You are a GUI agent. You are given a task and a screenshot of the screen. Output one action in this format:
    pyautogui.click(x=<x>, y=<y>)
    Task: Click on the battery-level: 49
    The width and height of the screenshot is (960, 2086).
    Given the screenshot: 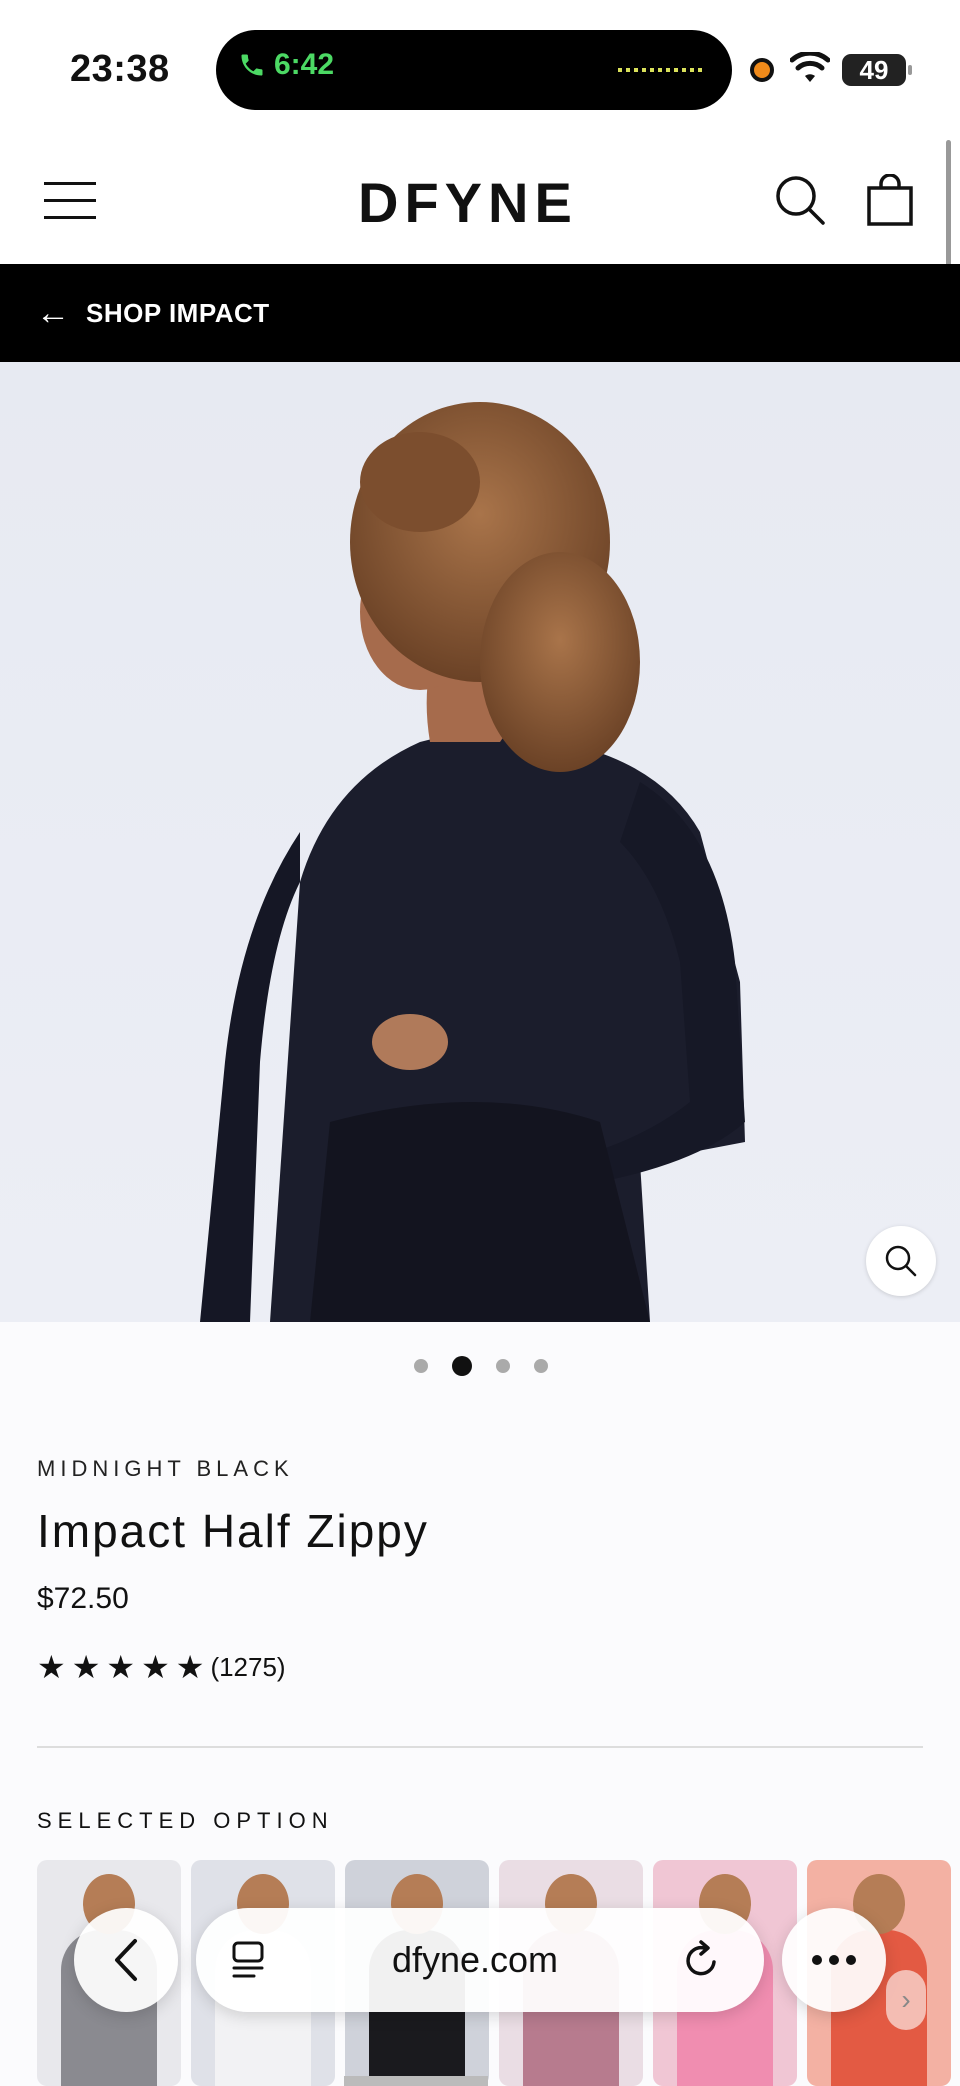 What is the action you would take?
    pyautogui.click(x=874, y=69)
    